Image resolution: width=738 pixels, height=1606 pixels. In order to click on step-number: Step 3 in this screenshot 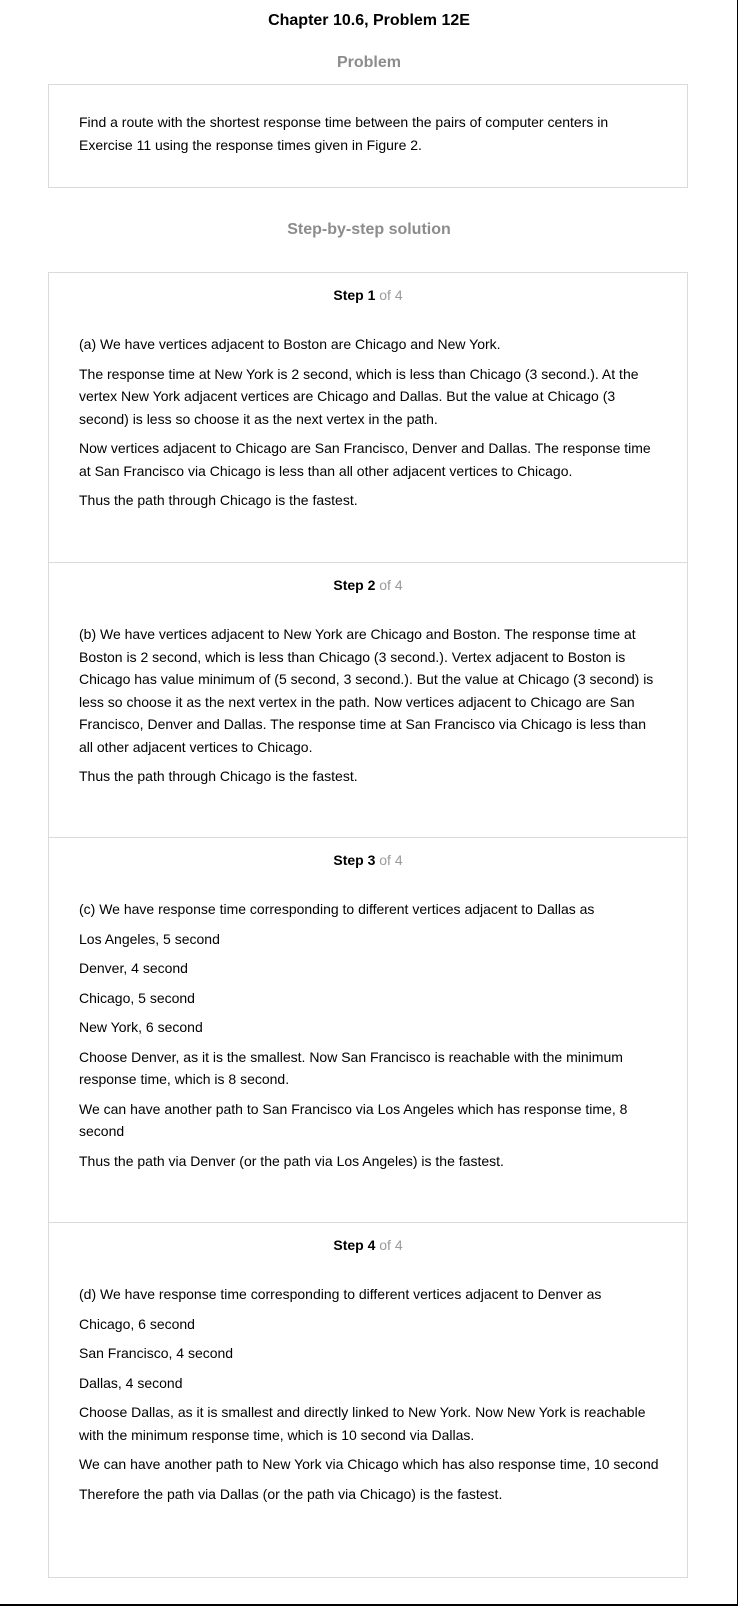, I will do `click(354, 860)`.